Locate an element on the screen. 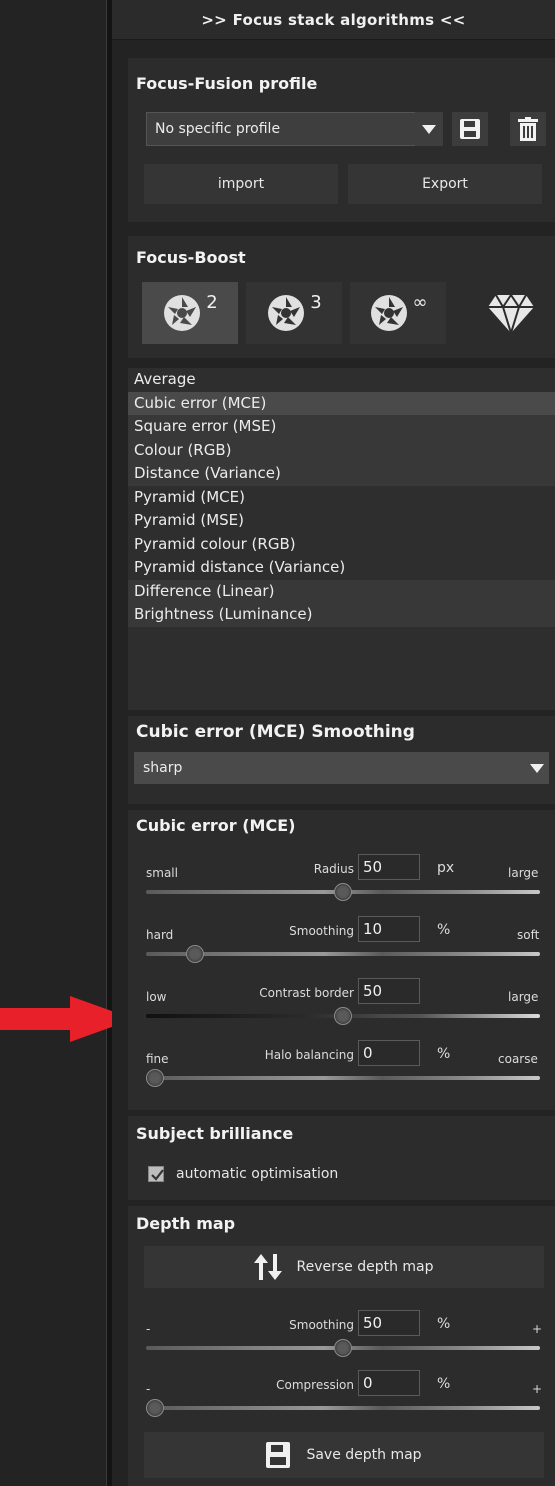 This screenshot has width=555, height=1486. smoothing-input: 10 is located at coordinates (389, 929).